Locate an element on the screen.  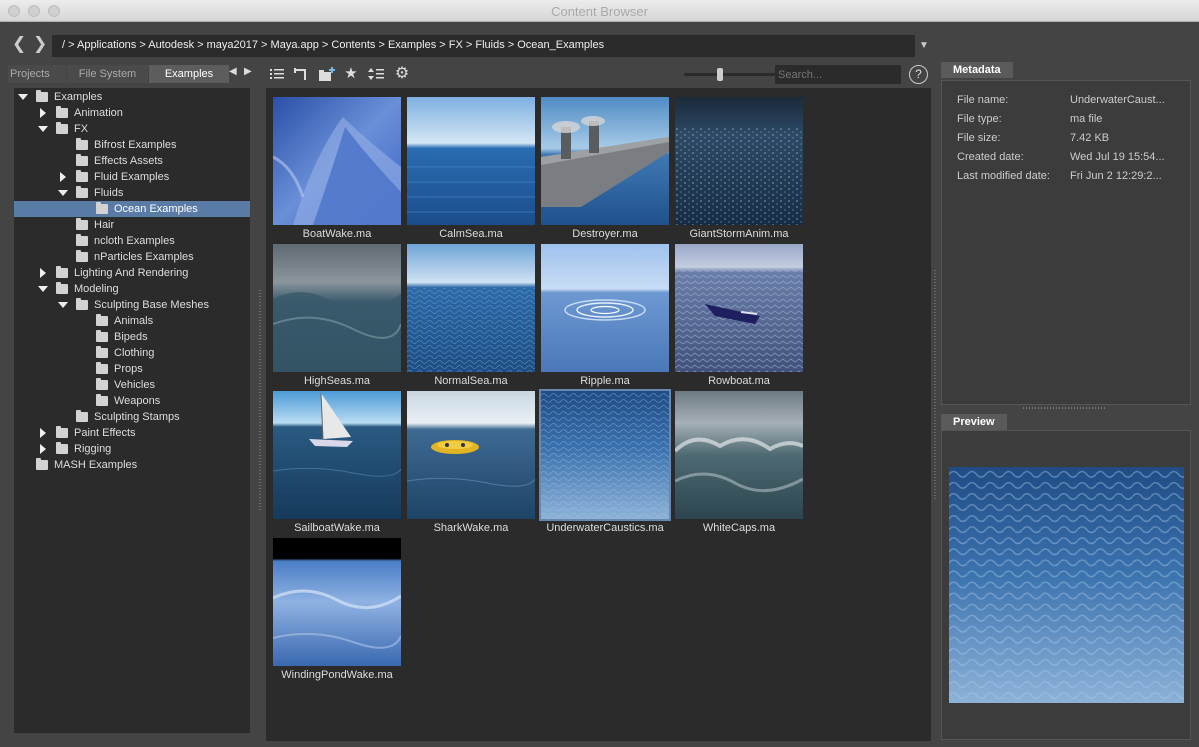
file-thumbnail-item: GiantStormAnim.ma is located at coordinates (739, 170).